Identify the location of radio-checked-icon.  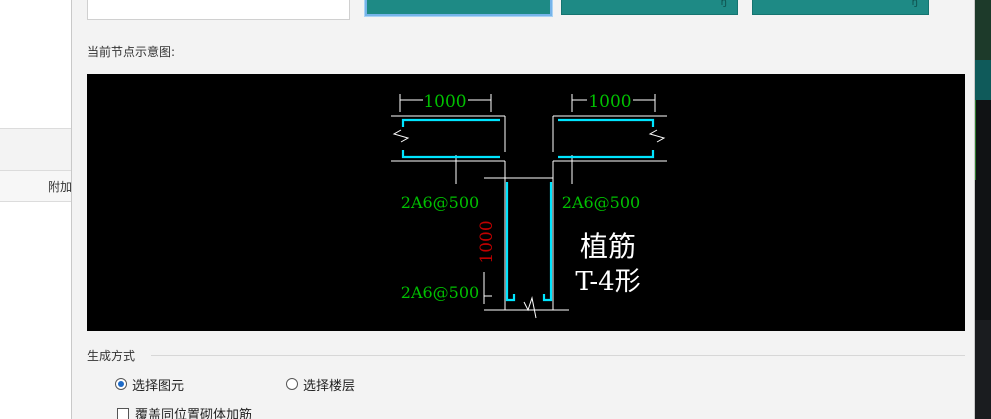
(121, 384).